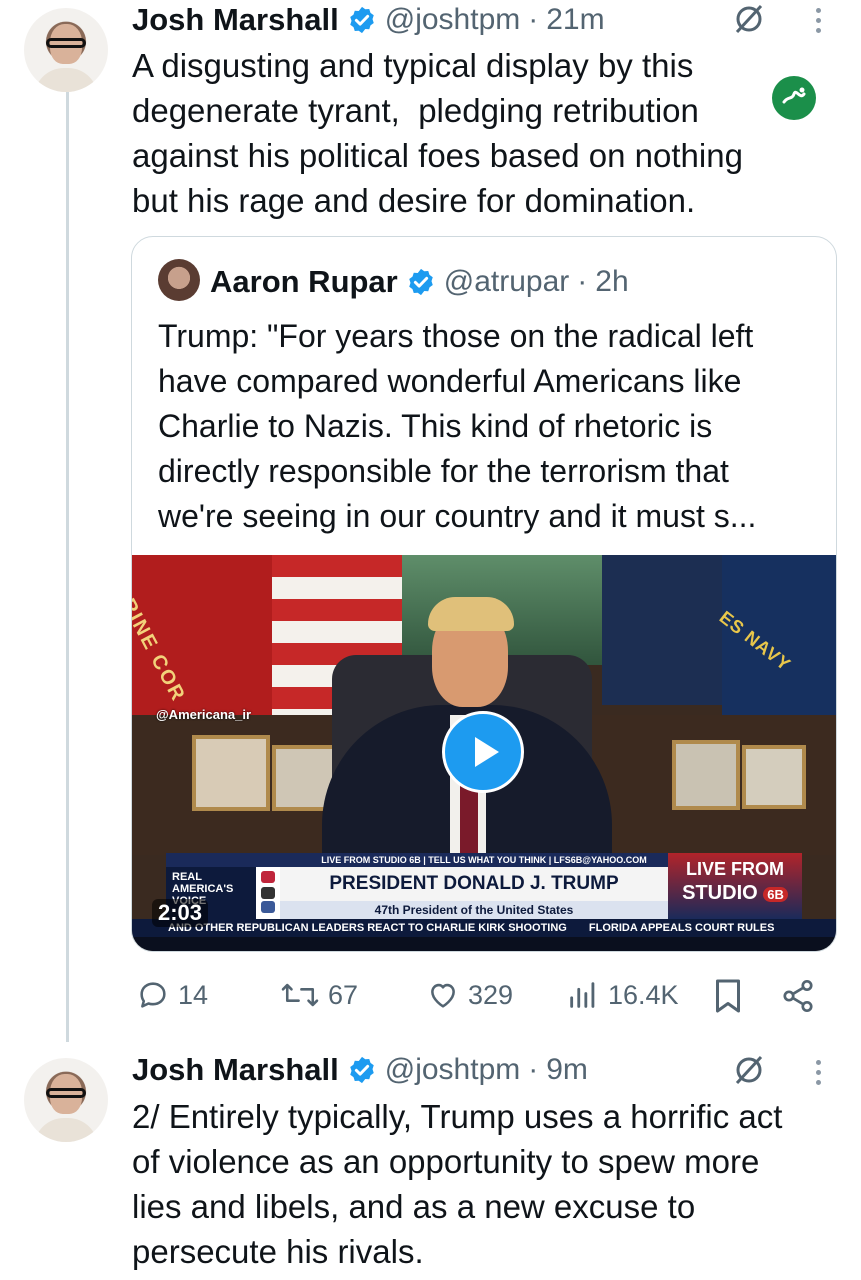 Image resolution: width=861 pixels, height=1280 pixels. What do you see at coordinates (484, 944) in the screenshot?
I see `video-bottom-bar` at bounding box center [484, 944].